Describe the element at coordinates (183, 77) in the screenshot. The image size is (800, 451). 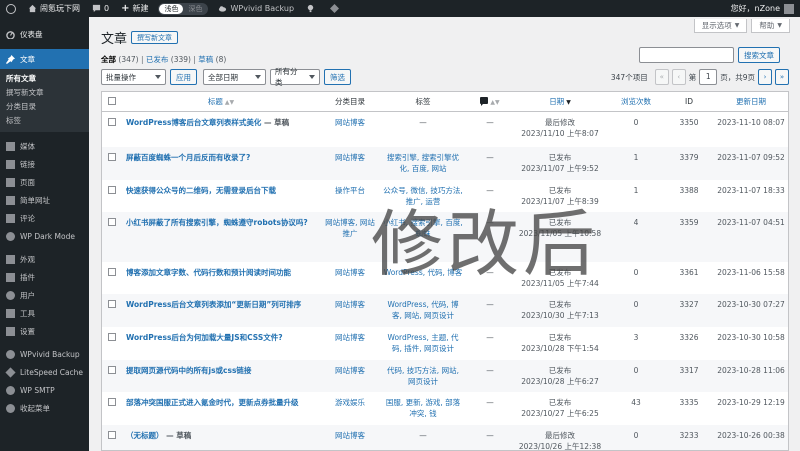
I see `apply-button: 应用` at that location.